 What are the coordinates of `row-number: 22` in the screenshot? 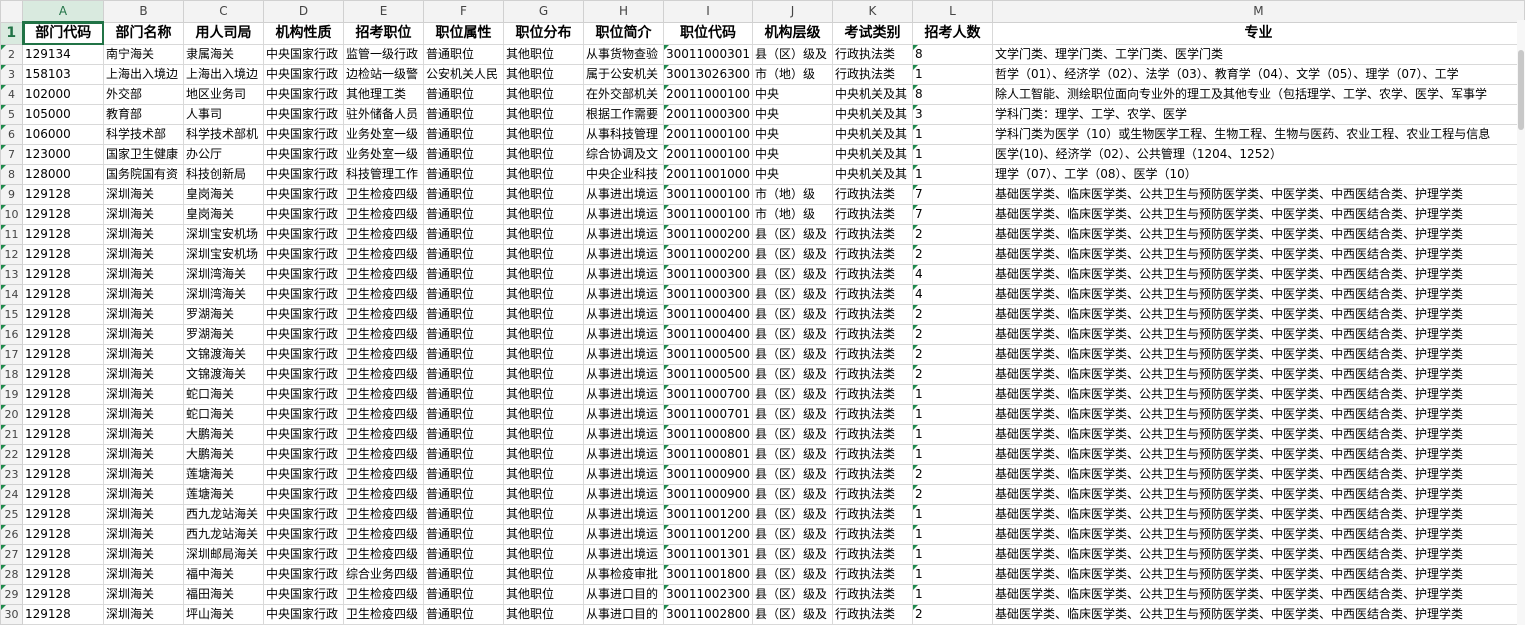 It's located at (11, 454).